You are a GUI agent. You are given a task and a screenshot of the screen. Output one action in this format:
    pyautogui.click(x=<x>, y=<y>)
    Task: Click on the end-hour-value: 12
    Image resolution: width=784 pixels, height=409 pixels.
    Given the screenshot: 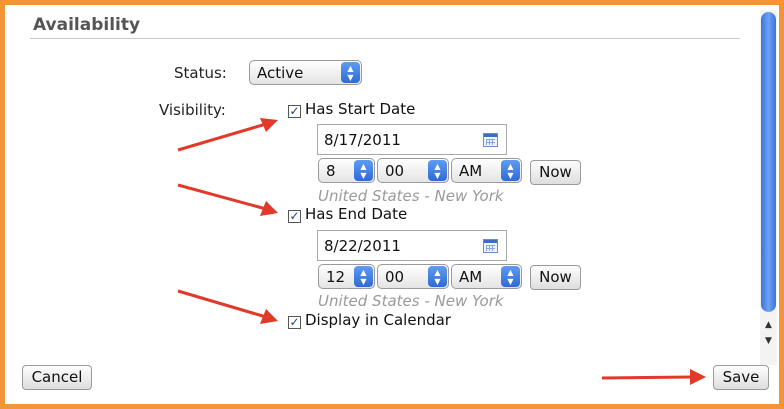 What is the action you would take?
    pyautogui.click(x=336, y=277)
    